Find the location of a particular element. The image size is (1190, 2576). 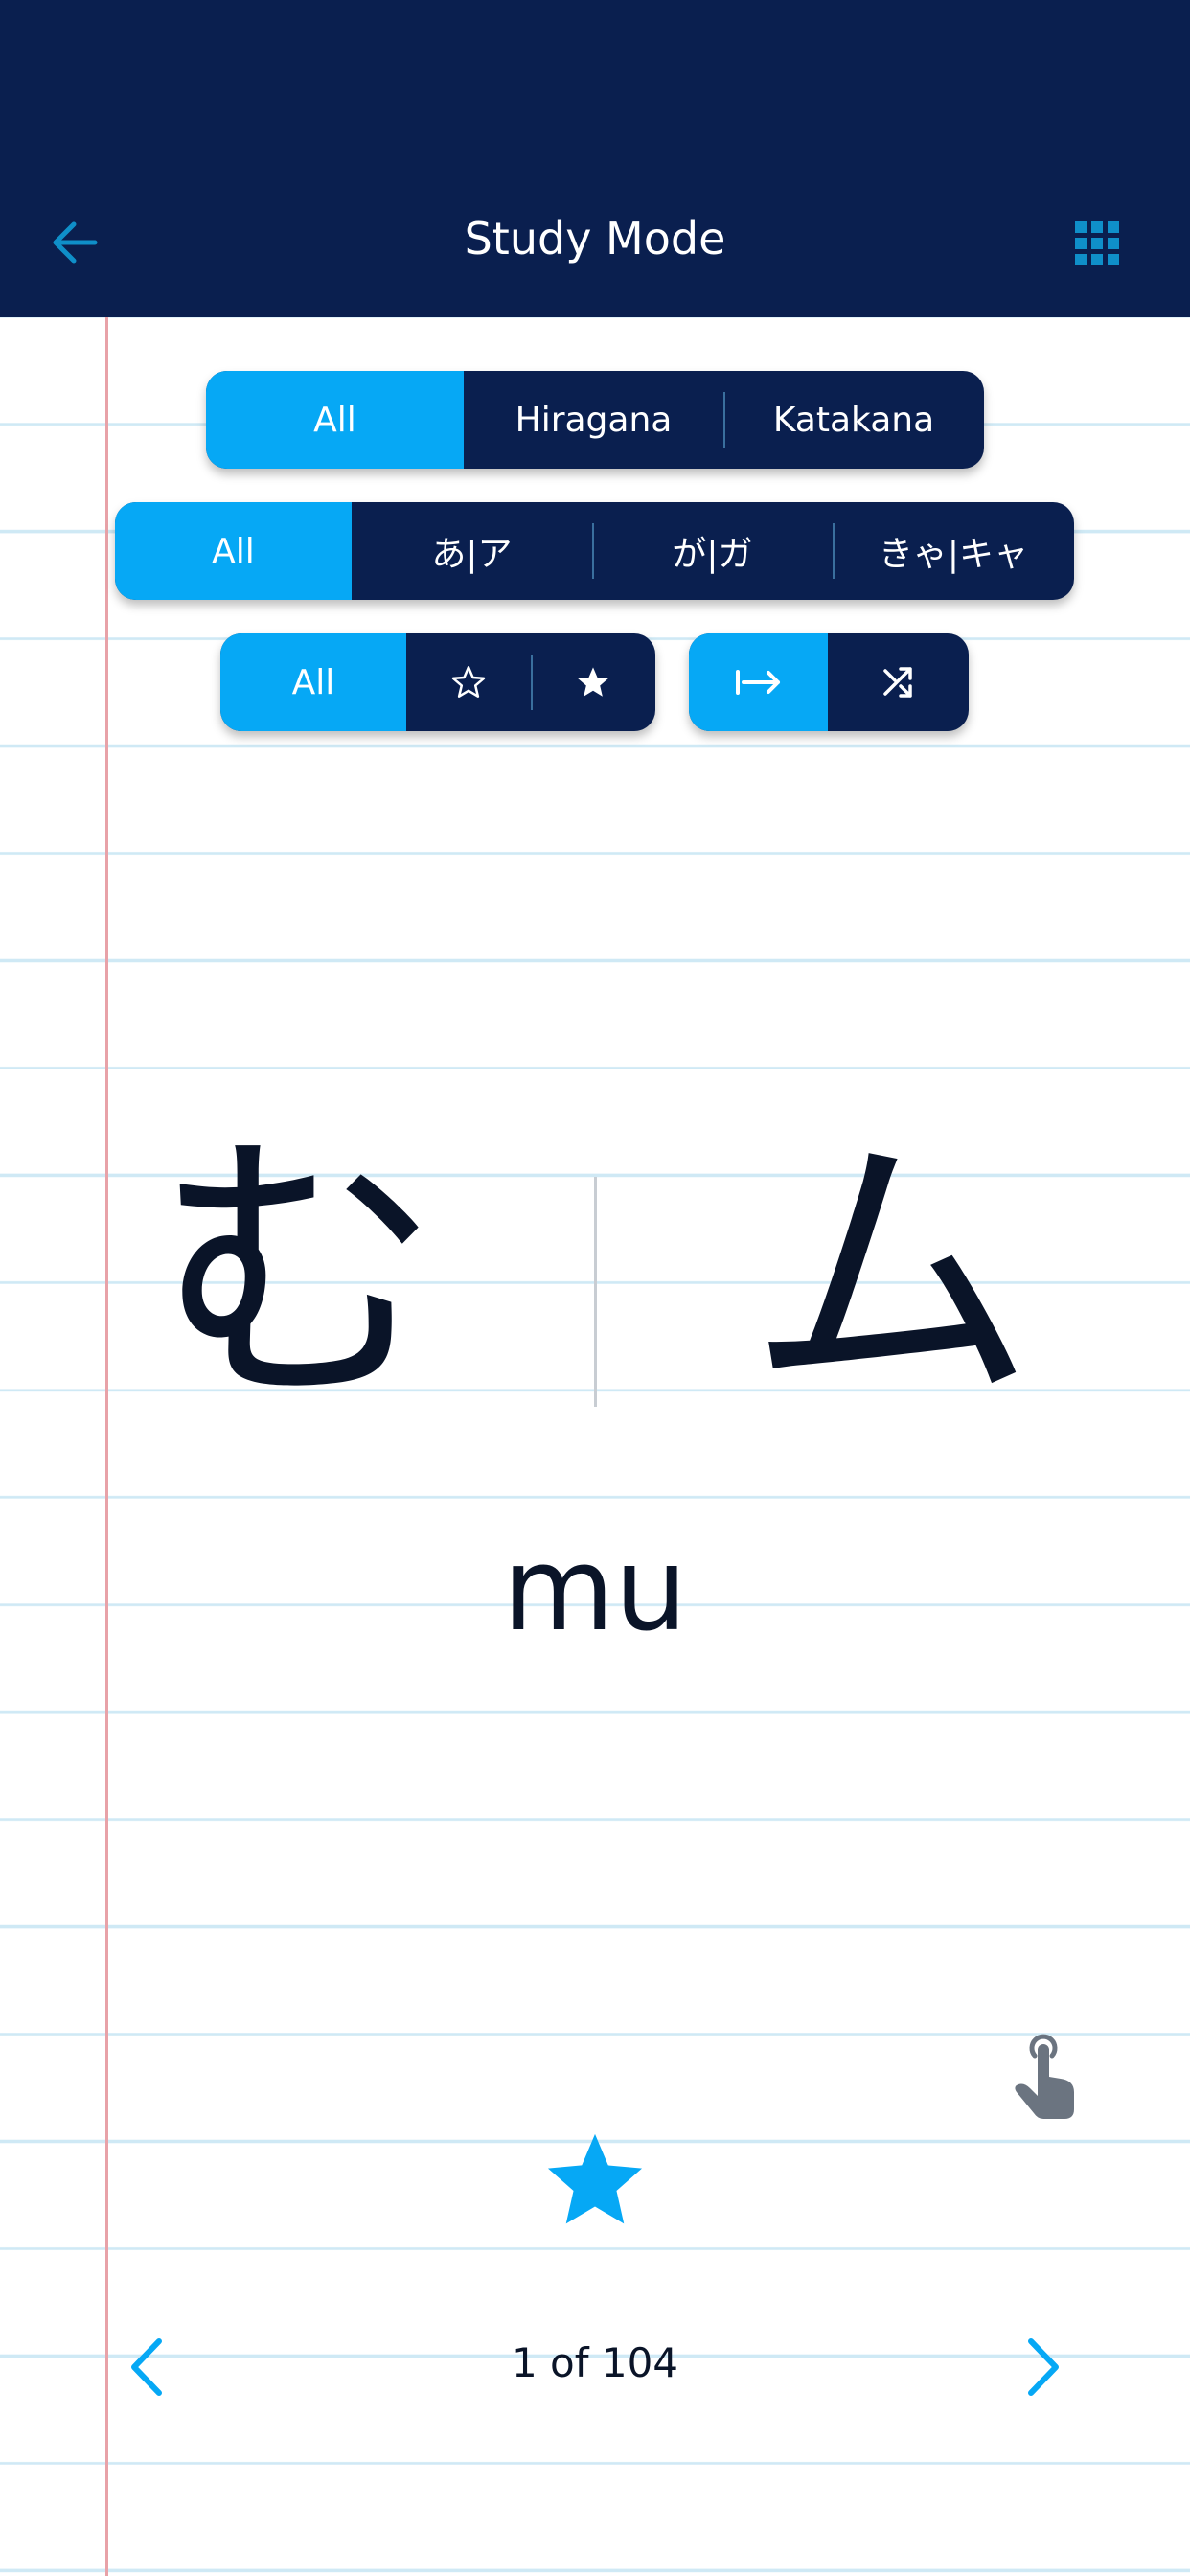

grid-menu-button is located at coordinates (1097, 243).